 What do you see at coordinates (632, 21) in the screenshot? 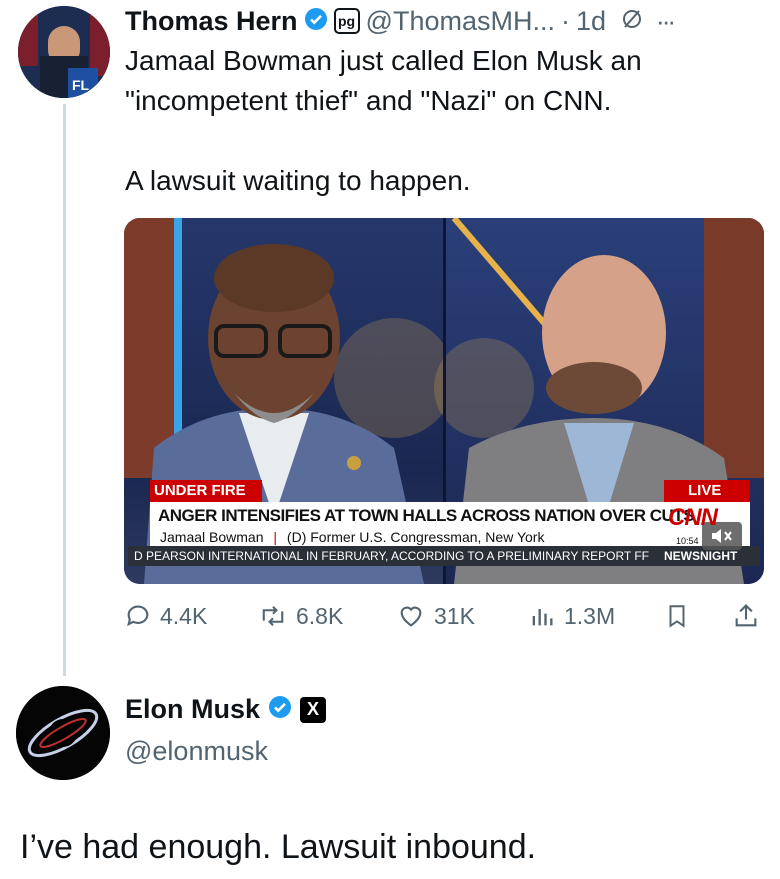
I see `muted-icon` at bounding box center [632, 21].